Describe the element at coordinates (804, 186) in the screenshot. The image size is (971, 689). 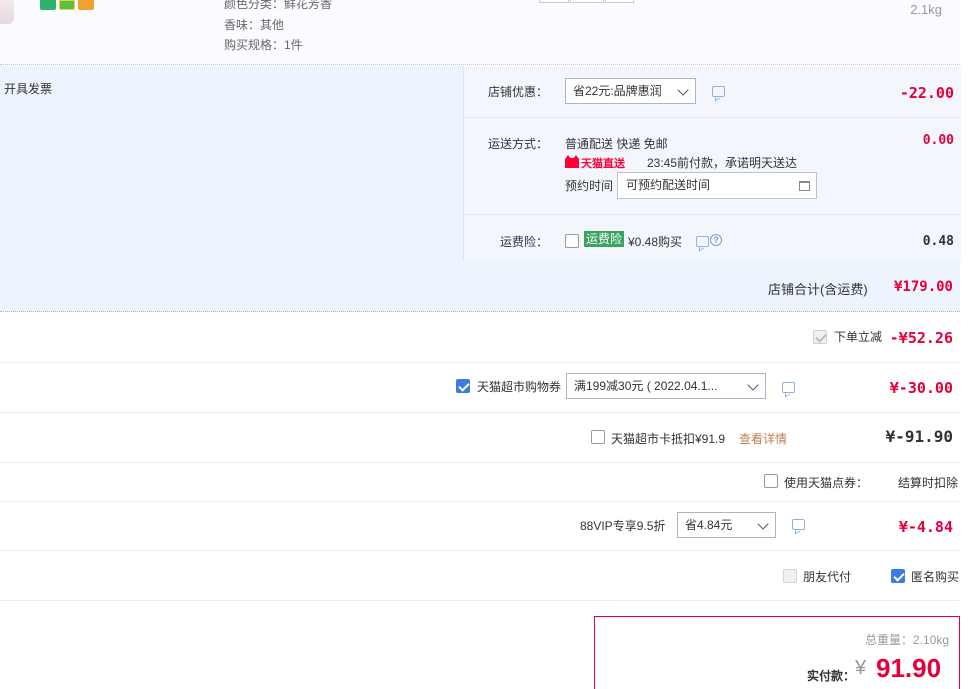
I see `calendar-icon` at that location.